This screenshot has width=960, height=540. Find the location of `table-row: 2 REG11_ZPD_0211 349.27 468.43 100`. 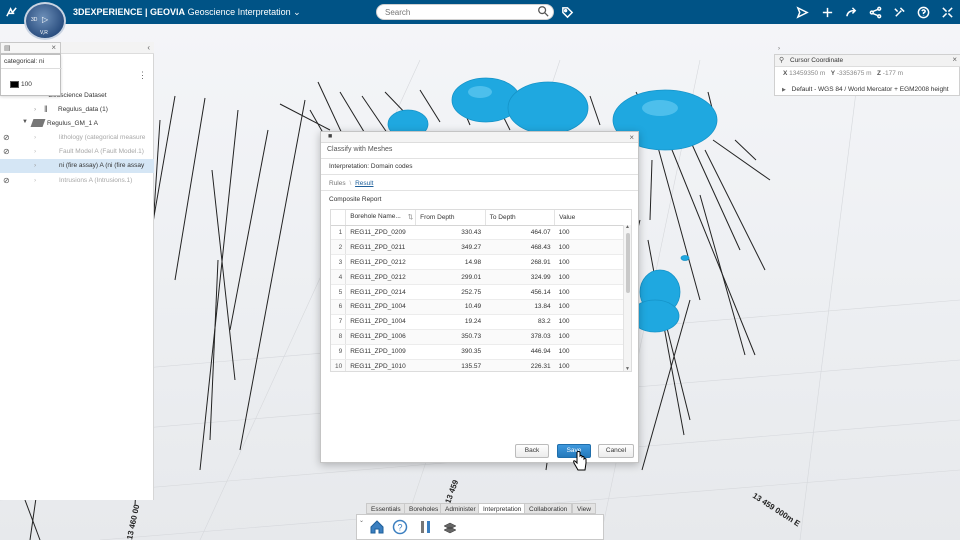

table-row: 2 REG11_ZPD_0211 349.27 468.43 100 is located at coordinates (477, 247).